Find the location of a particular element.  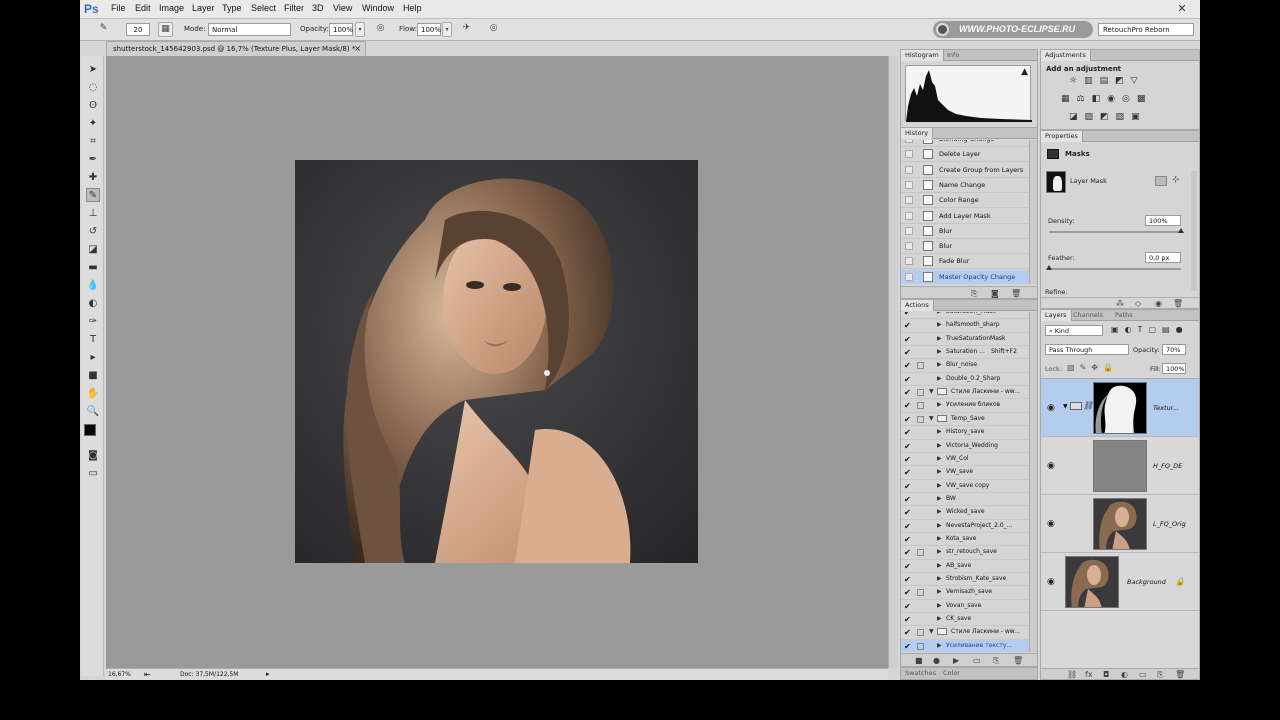

pen-tool-icon: ✑ is located at coordinates (93, 321).